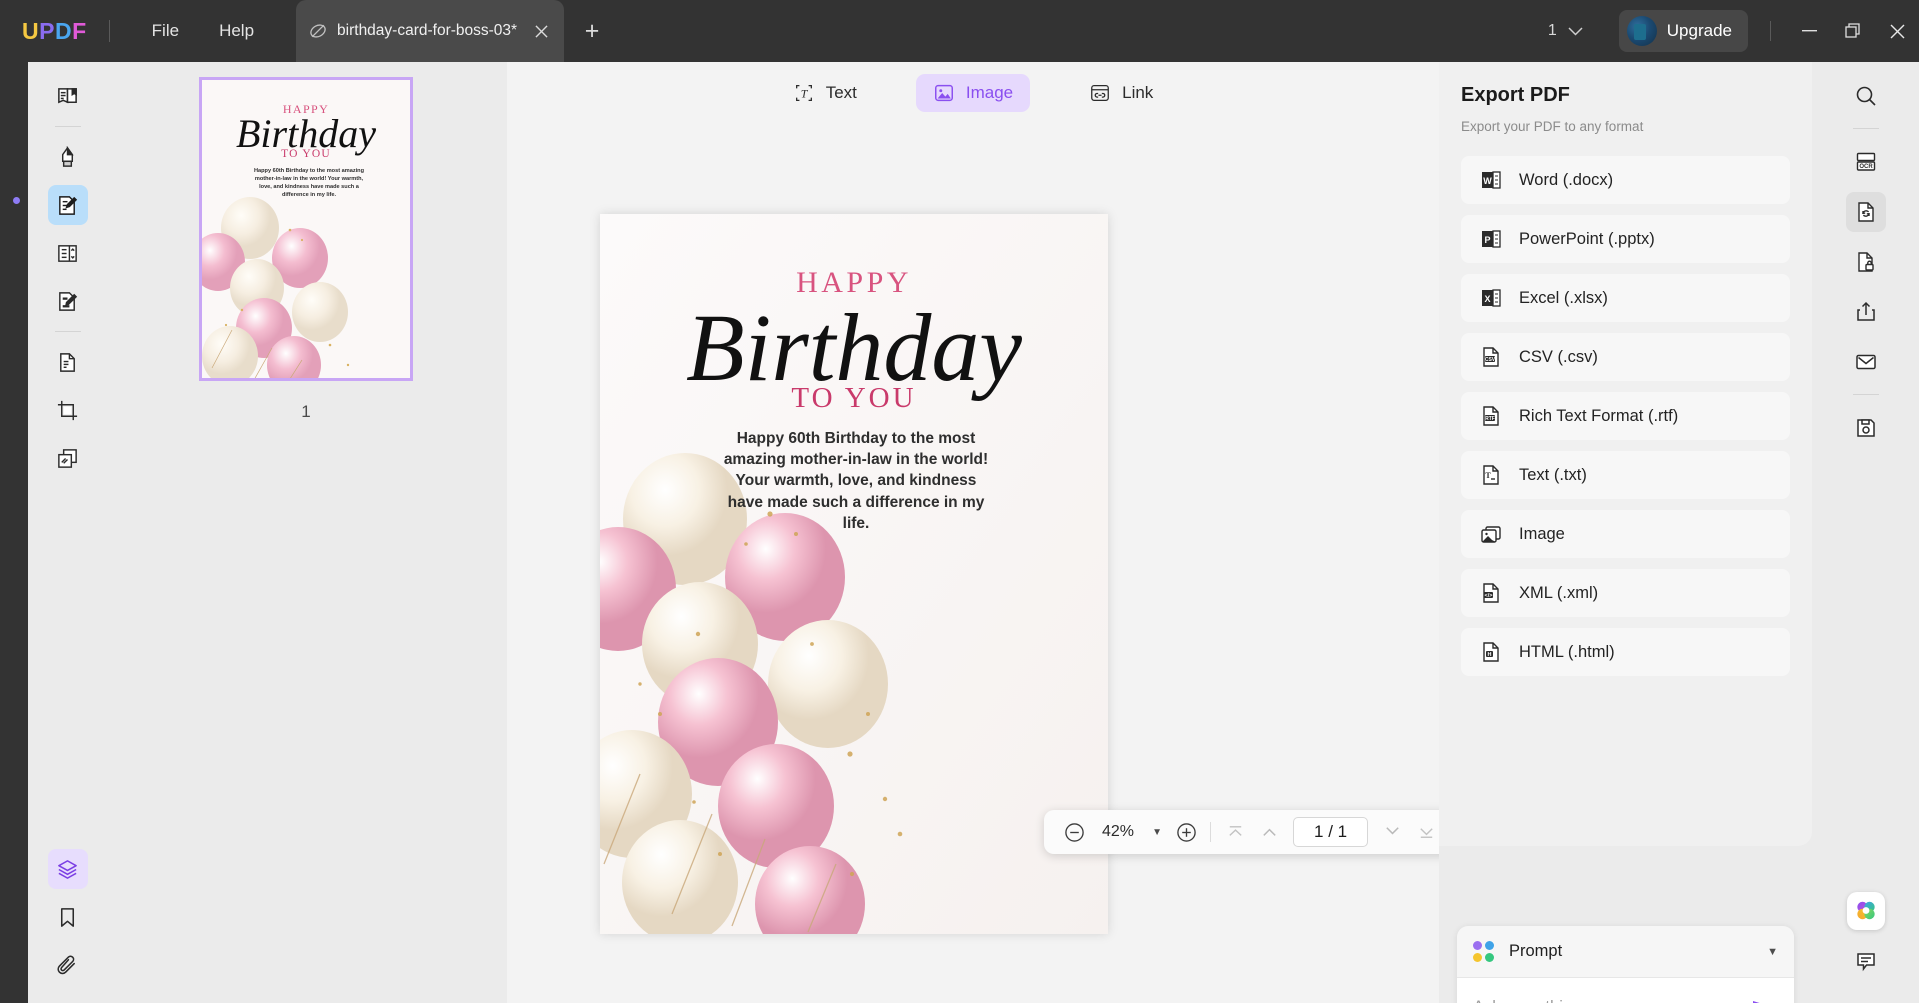 The width and height of the screenshot is (1919, 1003). I want to click on export-powerpoint-label: PowerPoint (.pptx), so click(1587, 238).